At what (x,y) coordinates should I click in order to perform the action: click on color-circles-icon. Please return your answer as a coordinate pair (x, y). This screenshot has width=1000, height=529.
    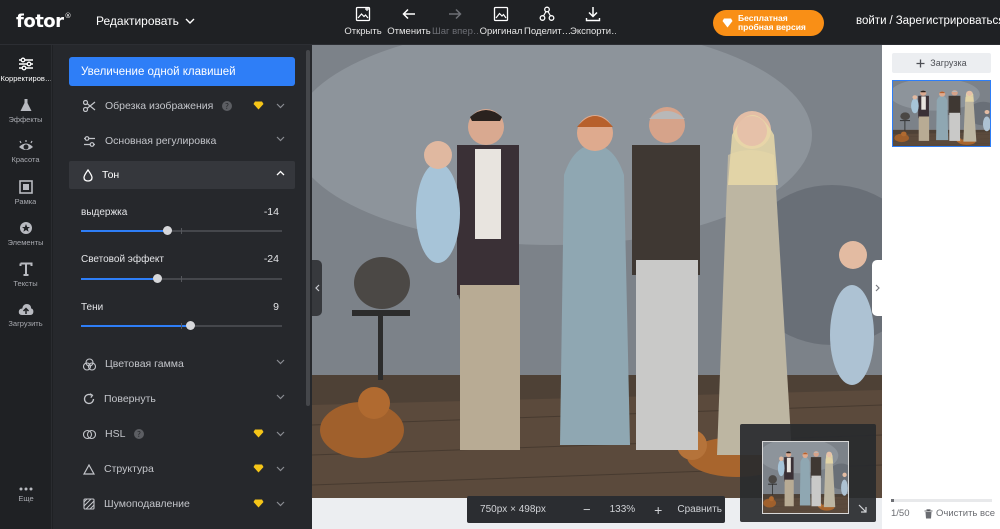
    Looking at the image, I should click on (89, 364).